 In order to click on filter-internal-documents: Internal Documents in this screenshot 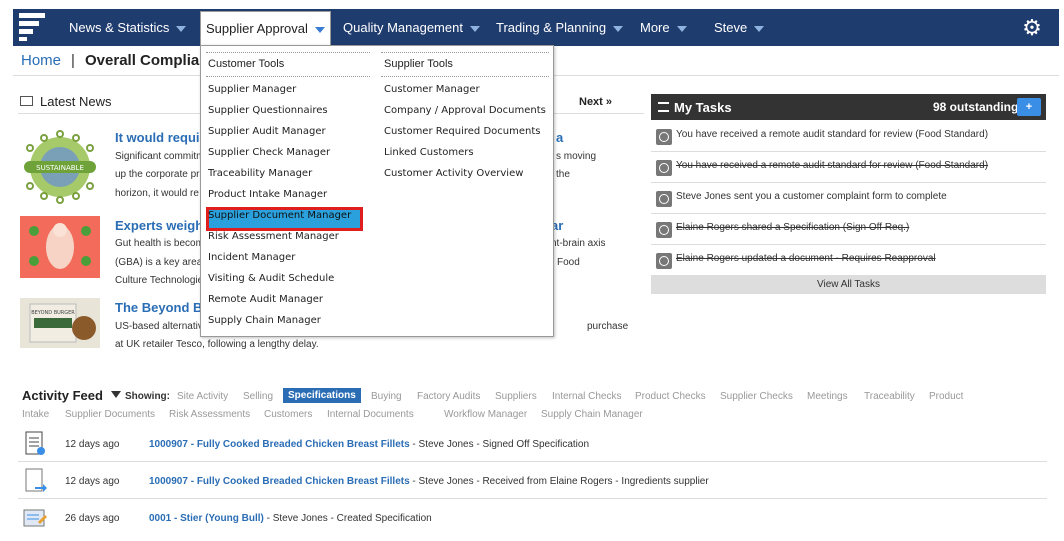, I will do `click(370, 414)`.